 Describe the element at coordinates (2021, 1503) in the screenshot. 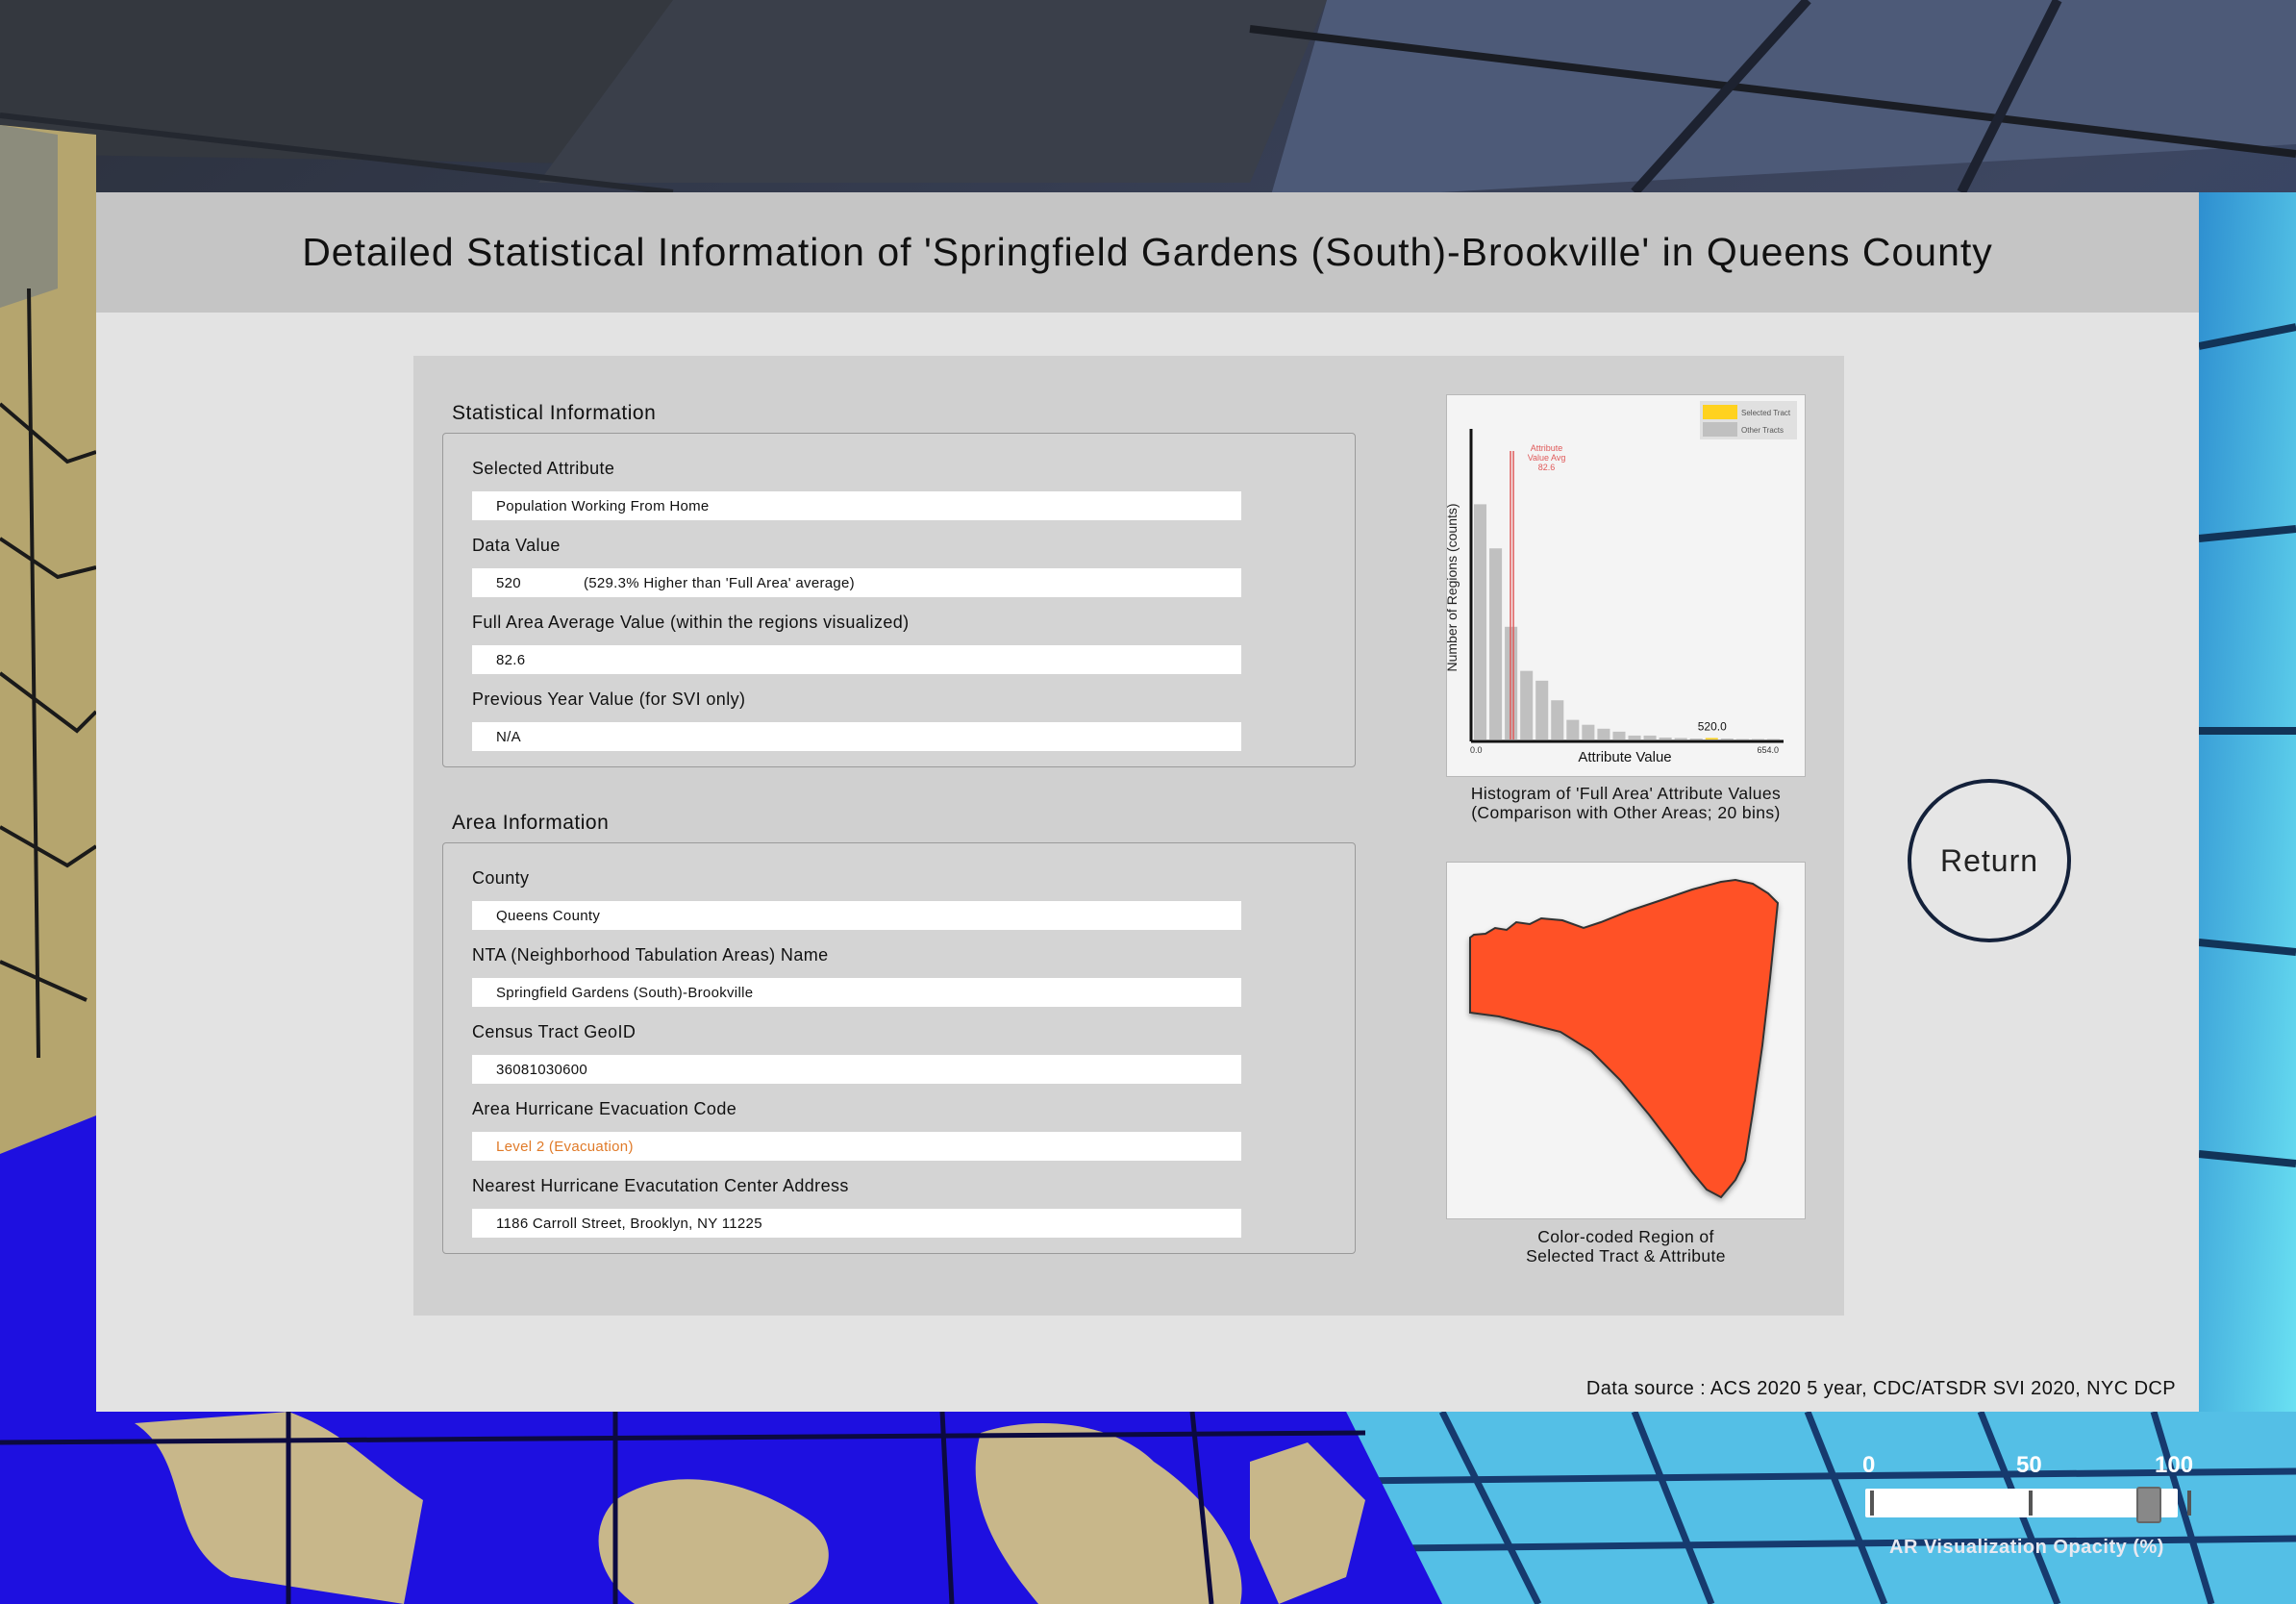

I see `slider-track` at that location.